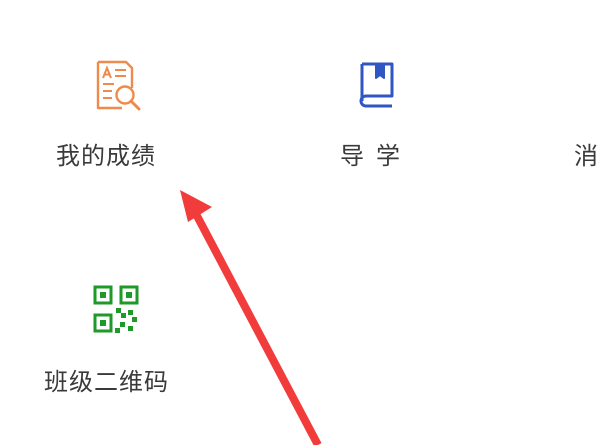  I want to click on menu-item-label: 导学, so click(376, 156).